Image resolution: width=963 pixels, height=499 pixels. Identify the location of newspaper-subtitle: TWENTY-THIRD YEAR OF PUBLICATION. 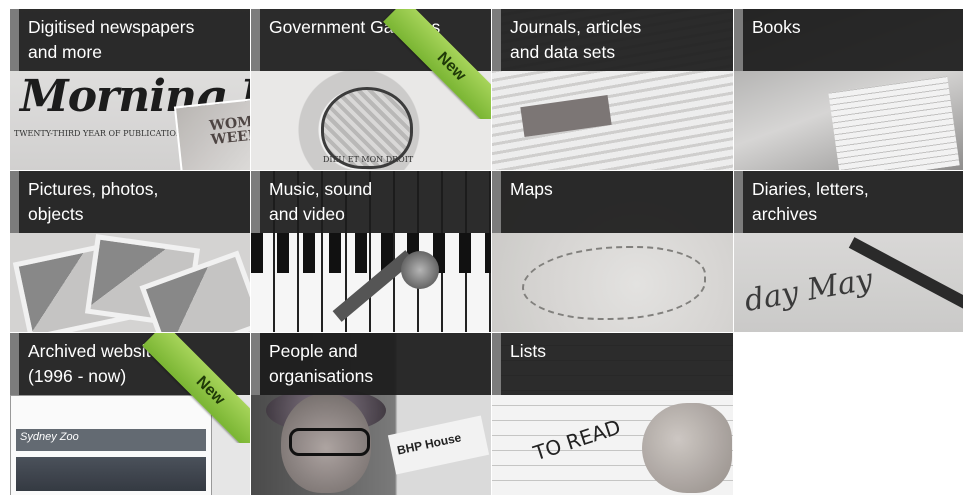
(98, 133).